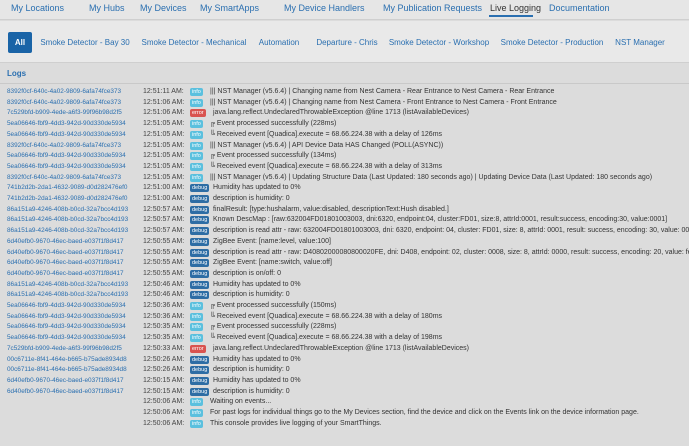 This screenshot has width=689, height=446. Describe the element at coordinates (552, 42) in the screenshot. I see `filter-smoke-detector-production: Smoke Detector - Production` at that location.